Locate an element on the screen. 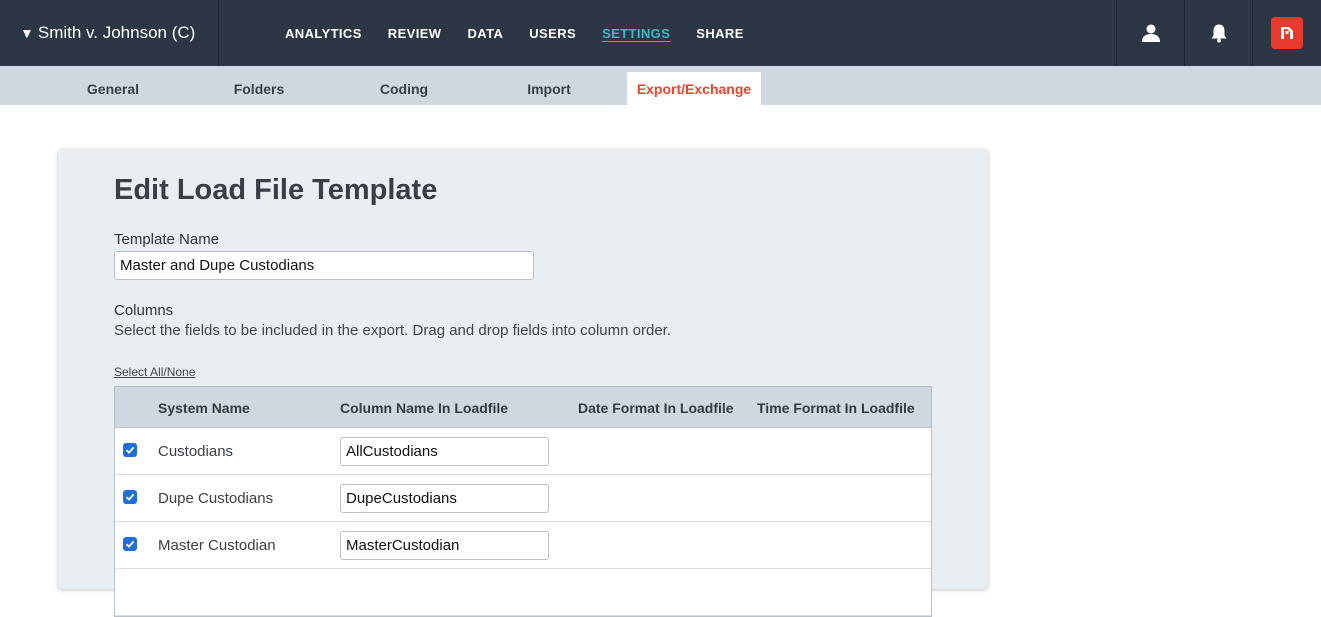  bell-icon is located at coordinates (1218, 33).